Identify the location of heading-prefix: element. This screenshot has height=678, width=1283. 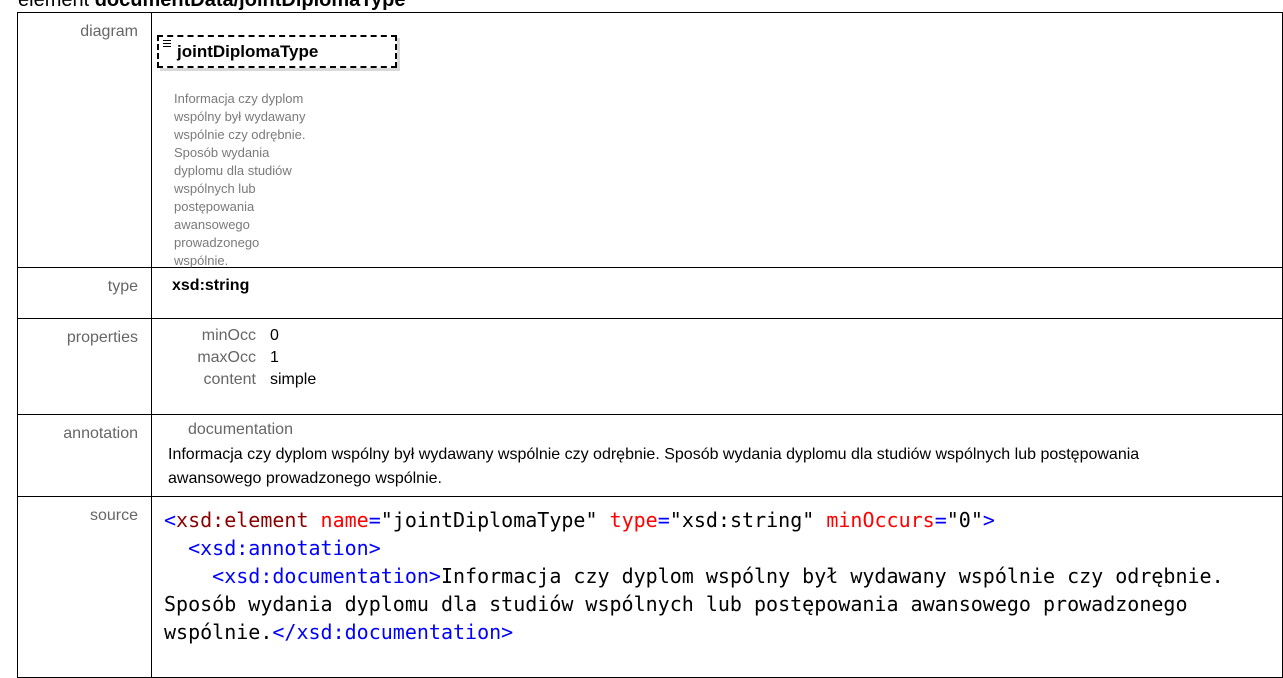
(54, 5).